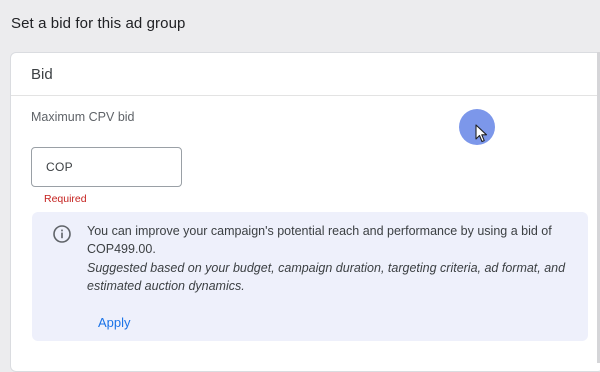 The height and width of the screenshot is (372, 600). What do you see at coordinates (83, 117) in the screenshot?
I see `max-cpv-bid-label: Maximum CPV bid` at bounding box center [83, 117].